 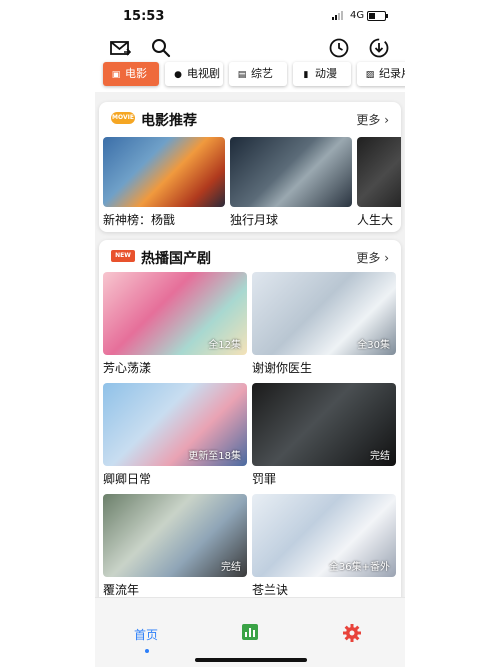 What do you see at coordinates (352, 633) in the screenshot?
I see `settings-gear-icon` at bounding box center [352, 633].